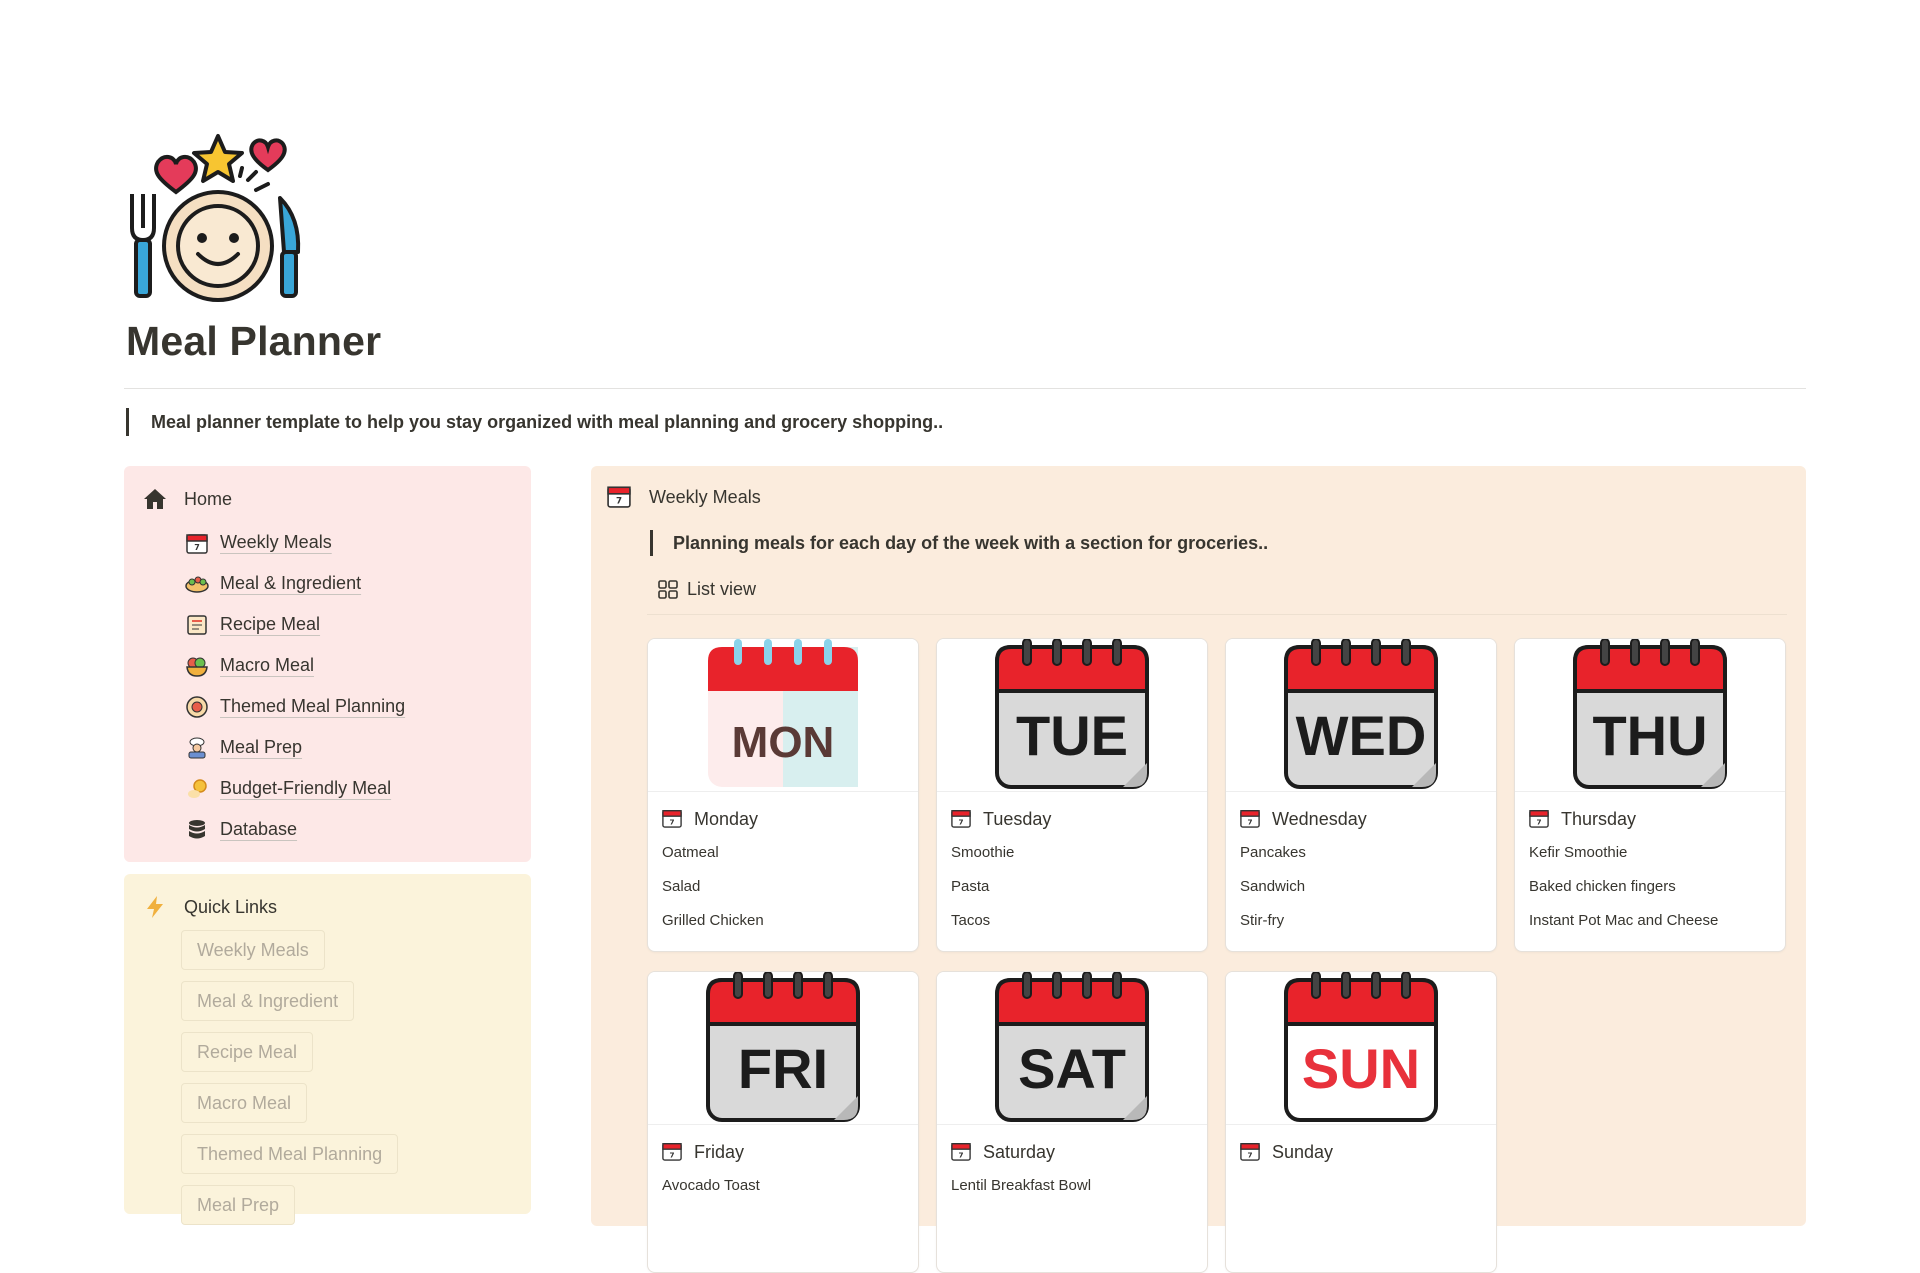 Image resolution: width=1920 pixels, height=1273 pixels. Describe the element at coordinates (1361, 795) in the screenshot. I see `day-card-wednesday: WED 7 Wednesday Pancakes Sandwich Stir-fry` at that location.